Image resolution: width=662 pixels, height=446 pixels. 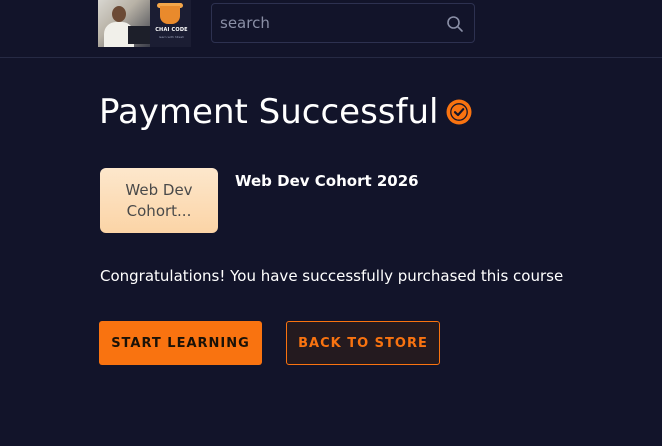 I want to click on logo-cup-icon, so click(x=170, y=15).